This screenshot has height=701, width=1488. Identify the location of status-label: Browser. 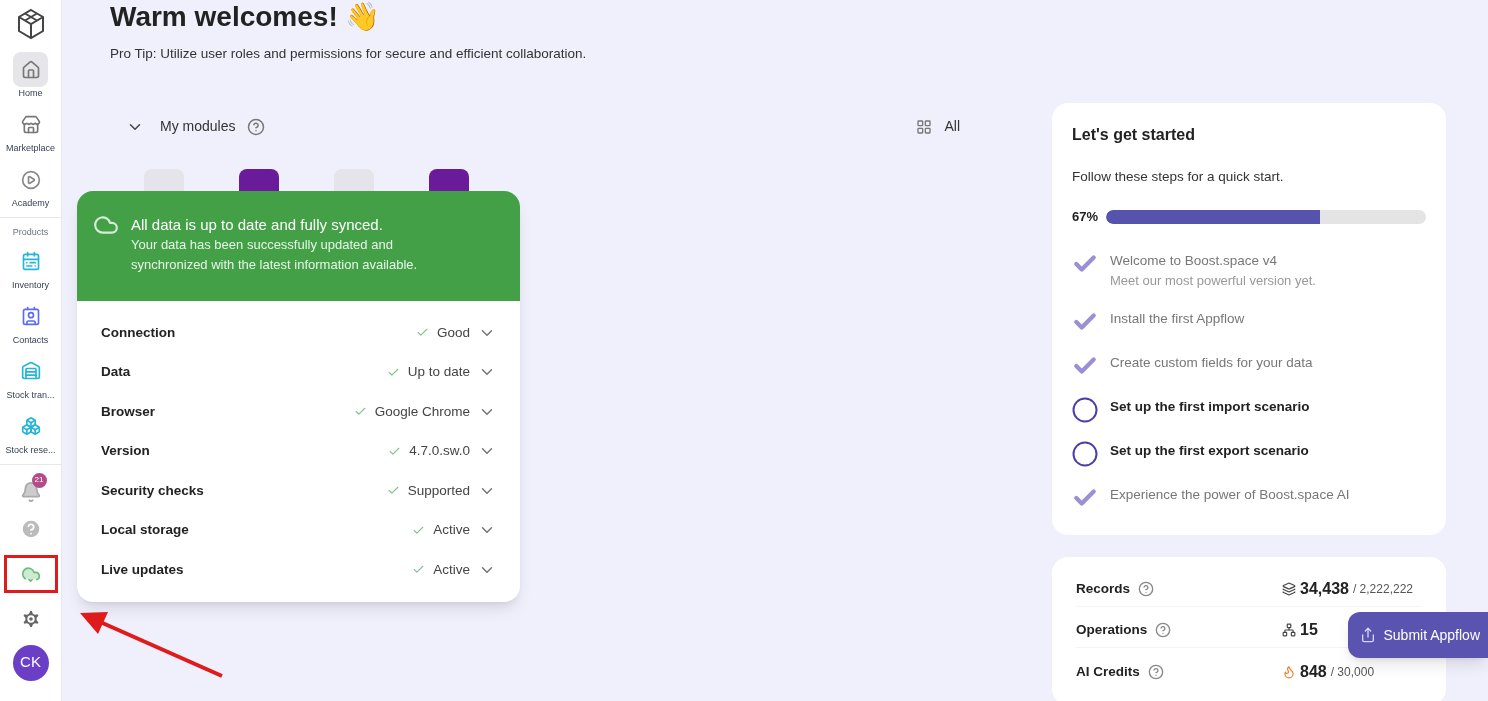
(129, 411).